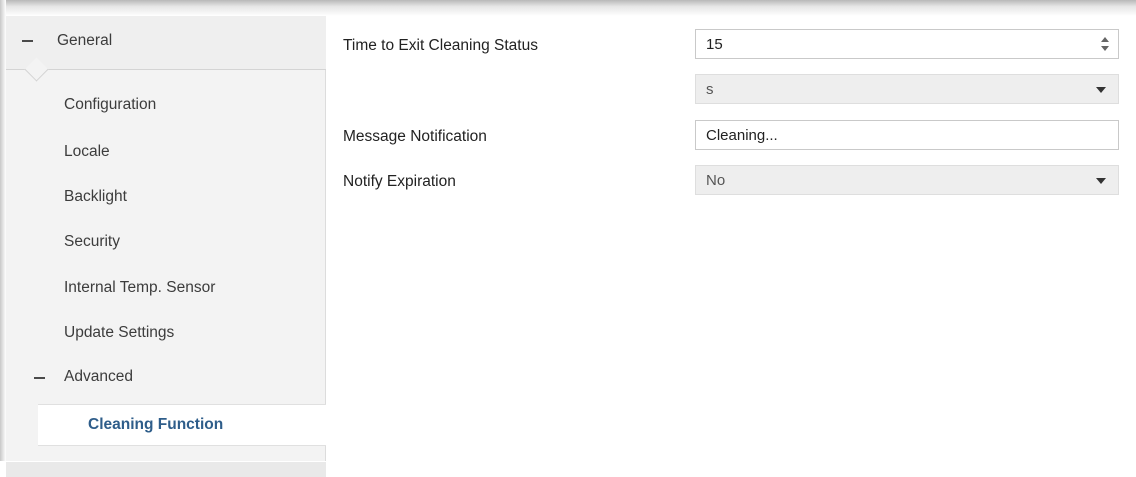 The width and height of the screenshot is (1136, 477). Describe the element at coordinates (907, 89) in the screenshot. I see `time-unit-select: s` at that location.